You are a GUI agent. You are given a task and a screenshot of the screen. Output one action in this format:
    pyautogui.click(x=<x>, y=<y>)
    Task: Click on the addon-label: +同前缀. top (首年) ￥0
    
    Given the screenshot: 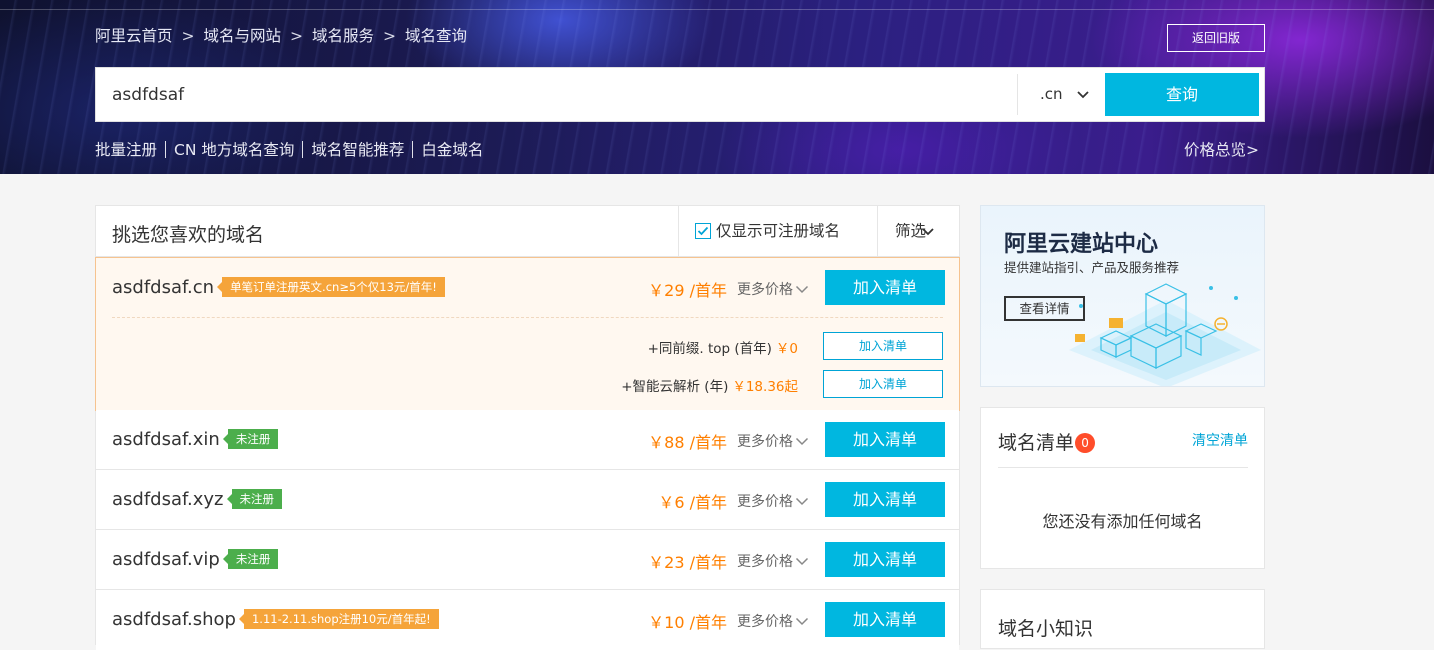 What is the action you would take?
    pyautogui.click(x=722, y=349)
    